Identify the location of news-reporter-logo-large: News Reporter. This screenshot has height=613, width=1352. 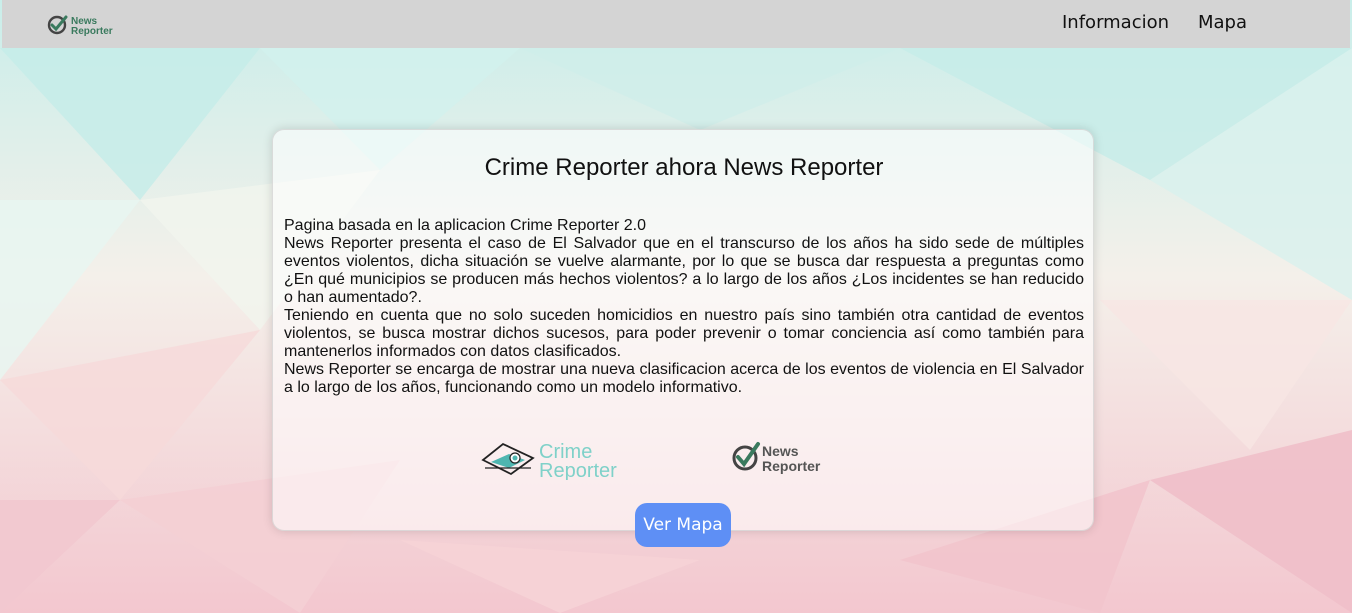
(776, 458).